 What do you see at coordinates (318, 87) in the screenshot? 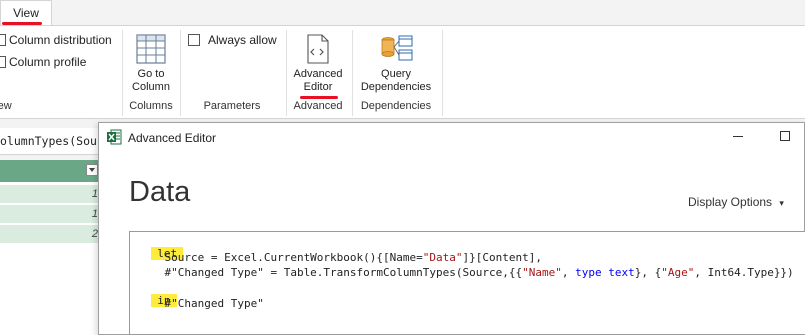
I see `advanced-editor-line2: Editor` at bounding box center [318, 87].